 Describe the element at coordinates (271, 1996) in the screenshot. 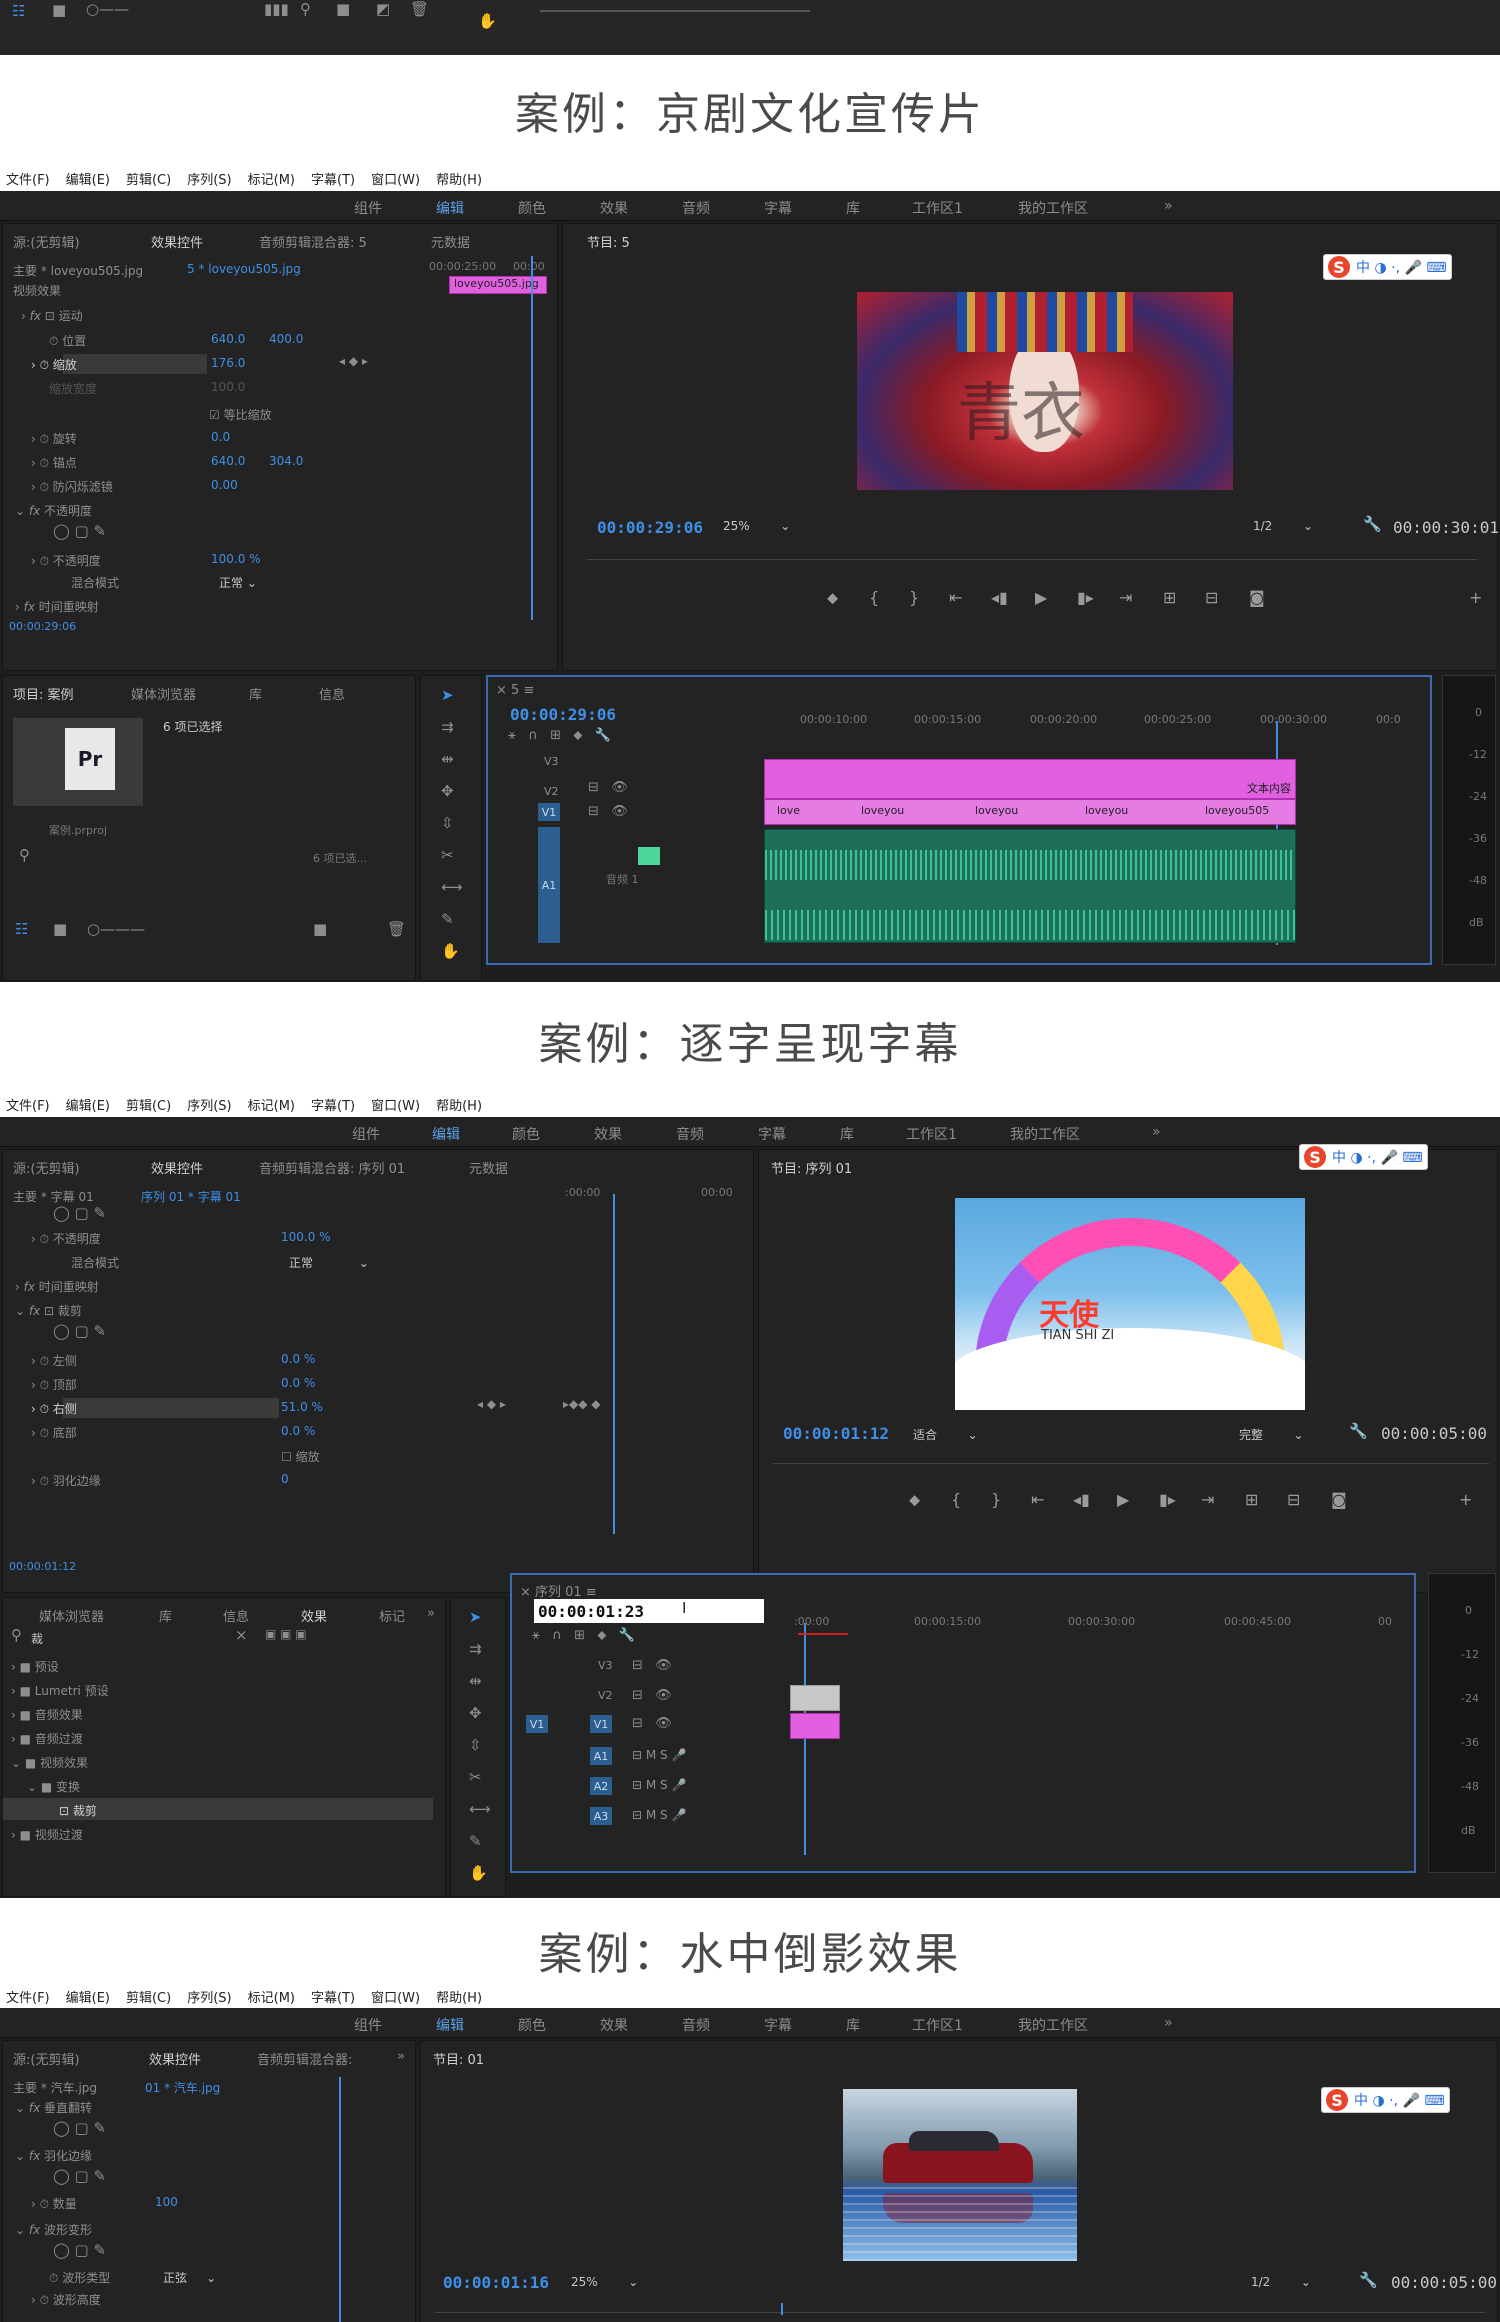

I see `menu-marker: 标记(M)` at that location.